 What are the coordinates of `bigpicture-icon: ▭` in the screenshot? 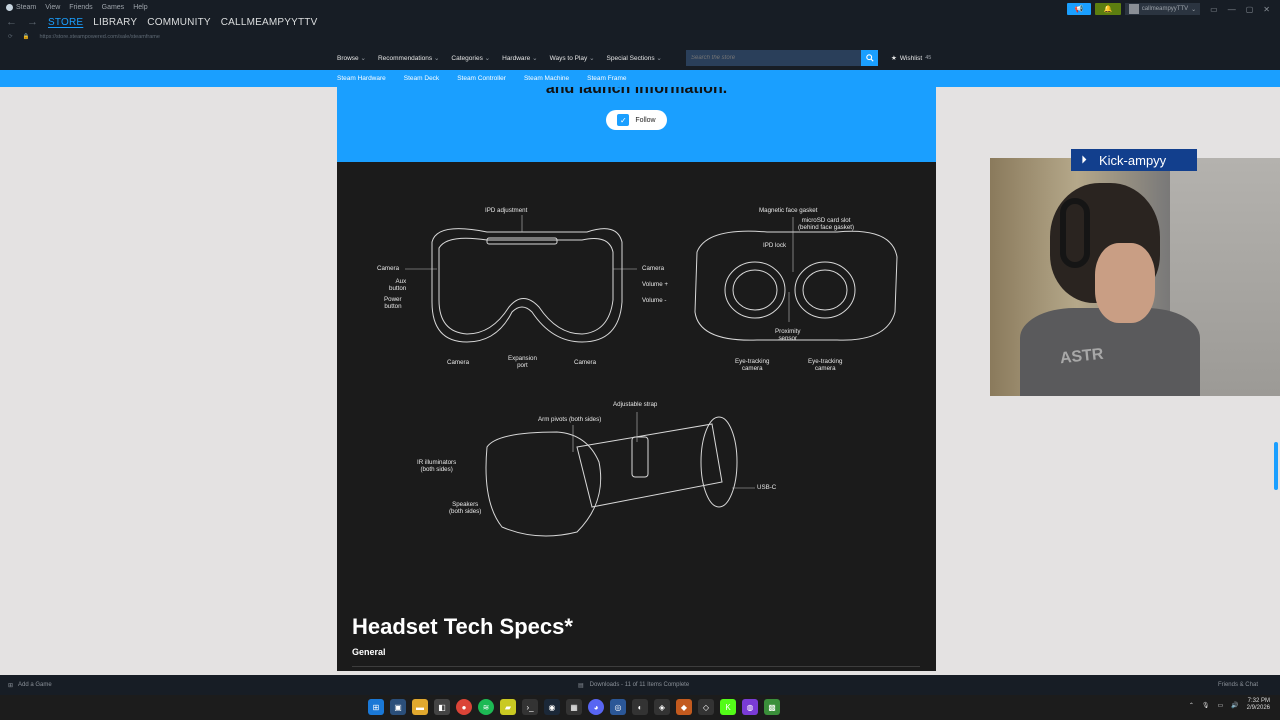 It's located at (1214, 9).